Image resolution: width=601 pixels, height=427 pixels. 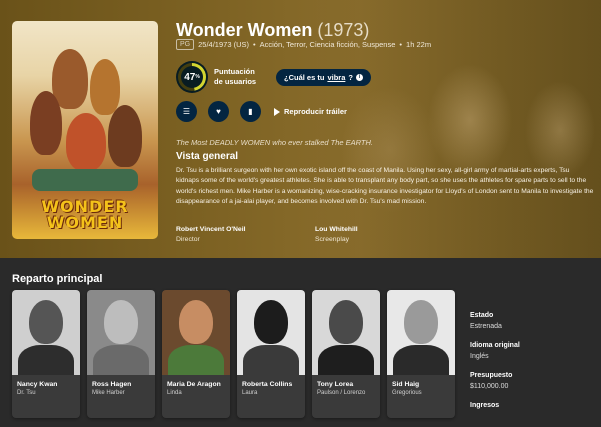 I want to click on poster-logo-text: WONDER WOMEN, so click(x=85, y=214).